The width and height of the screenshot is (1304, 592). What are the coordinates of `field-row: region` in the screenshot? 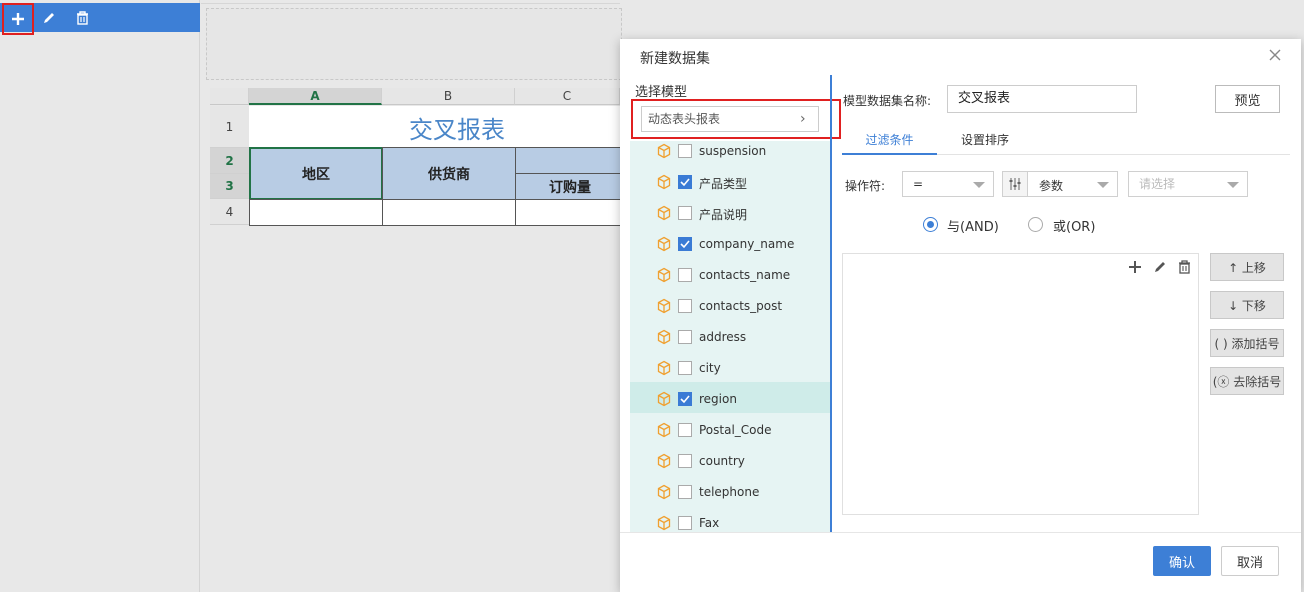 It's located at (730, 397).